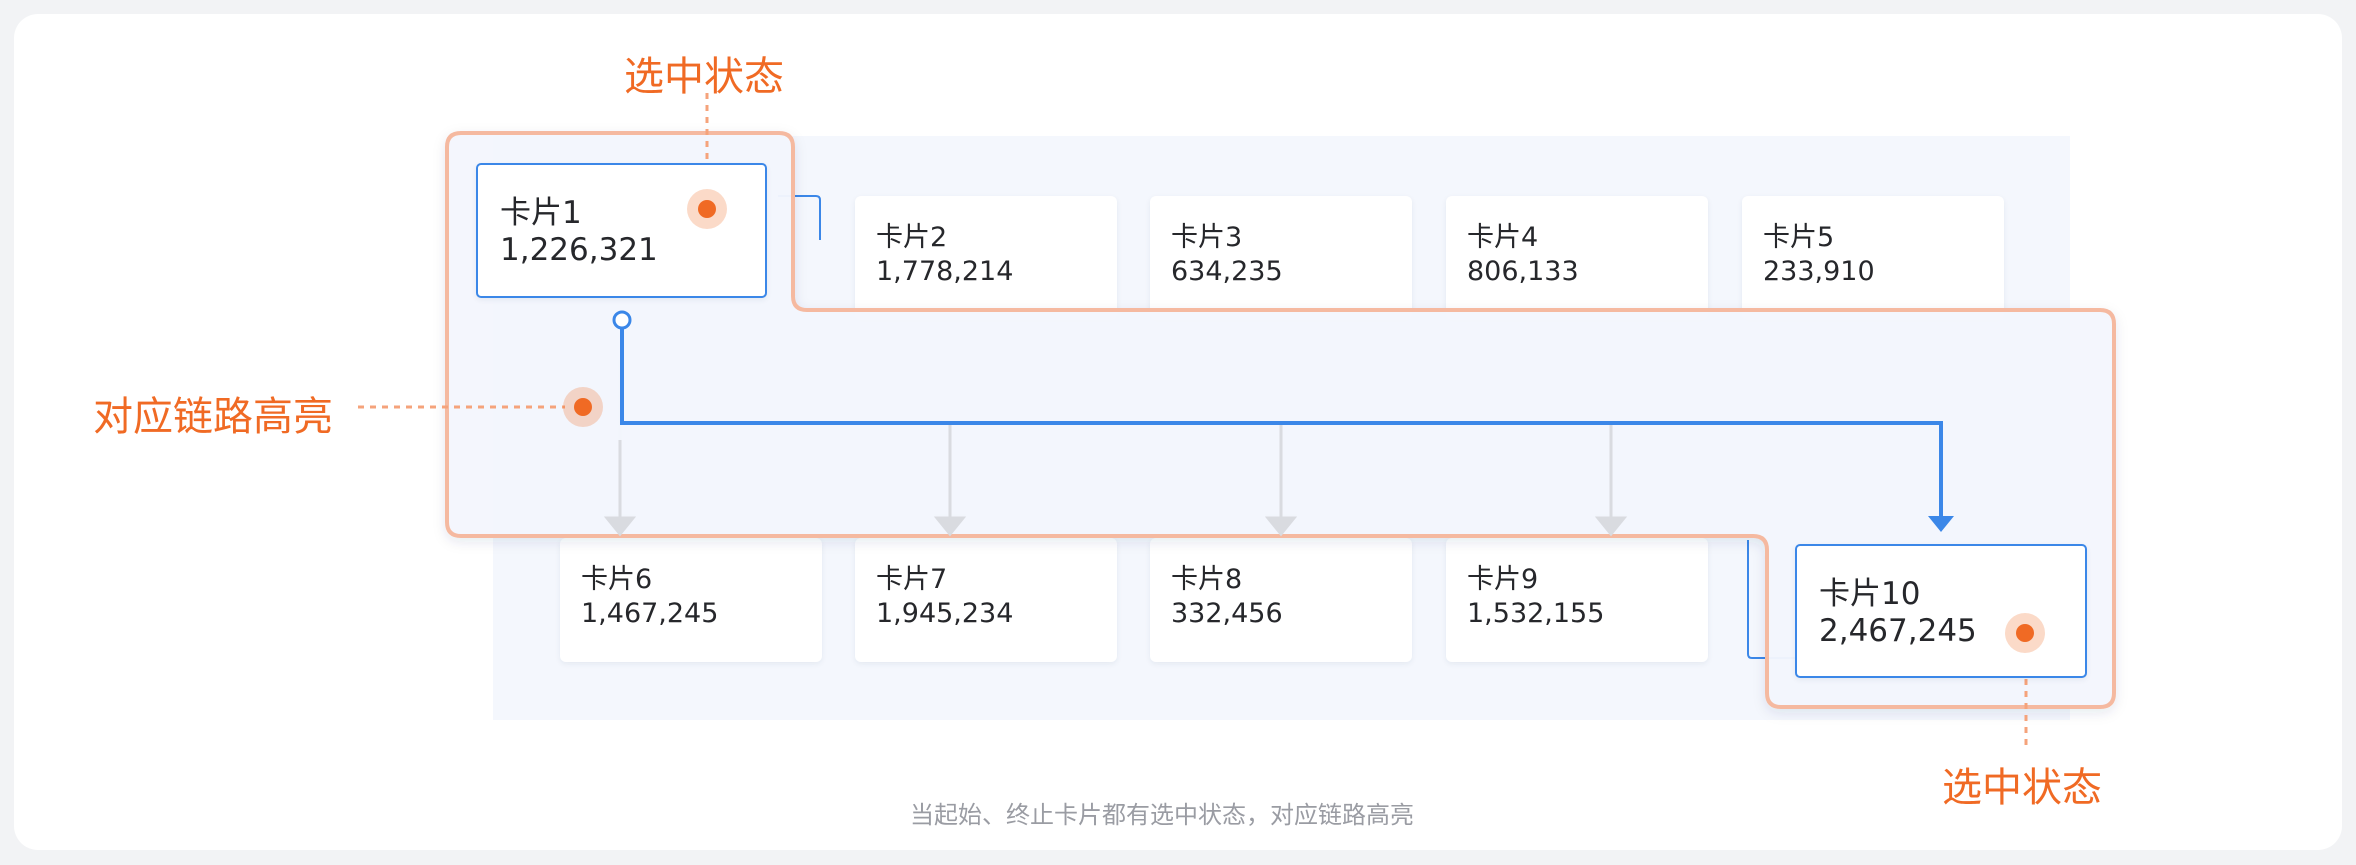 This screenshot has width=2356, height=865. Describe the element at coordinates (583, 407) in the screenshot. I see `link-highlight-indicator` at that location.